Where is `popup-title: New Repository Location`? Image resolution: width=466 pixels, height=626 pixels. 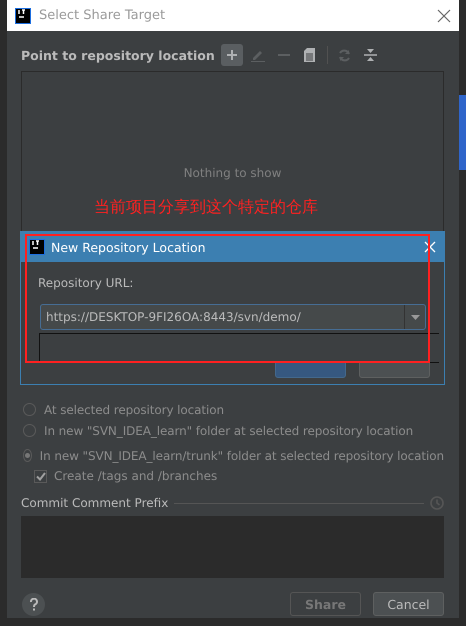 popup-title: New Repository Location is located at coordinates (128, 247).